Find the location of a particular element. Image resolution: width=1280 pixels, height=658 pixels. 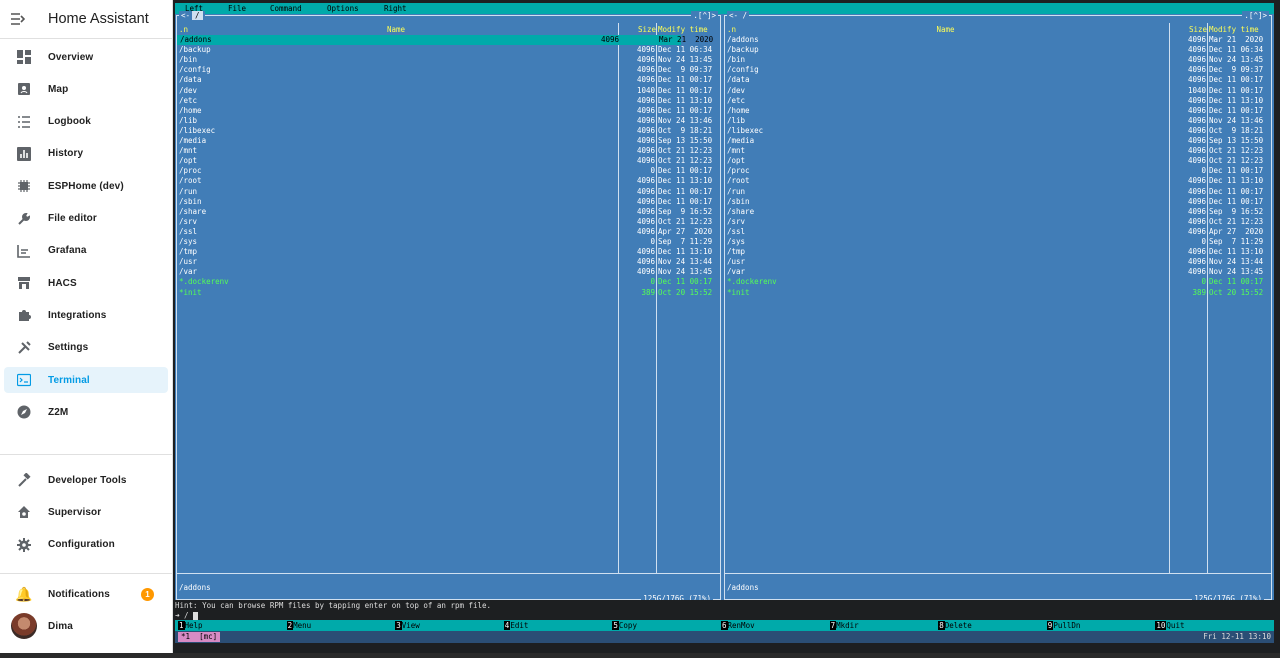

fkey-help: 1Help is located at coordinates (190, 625).